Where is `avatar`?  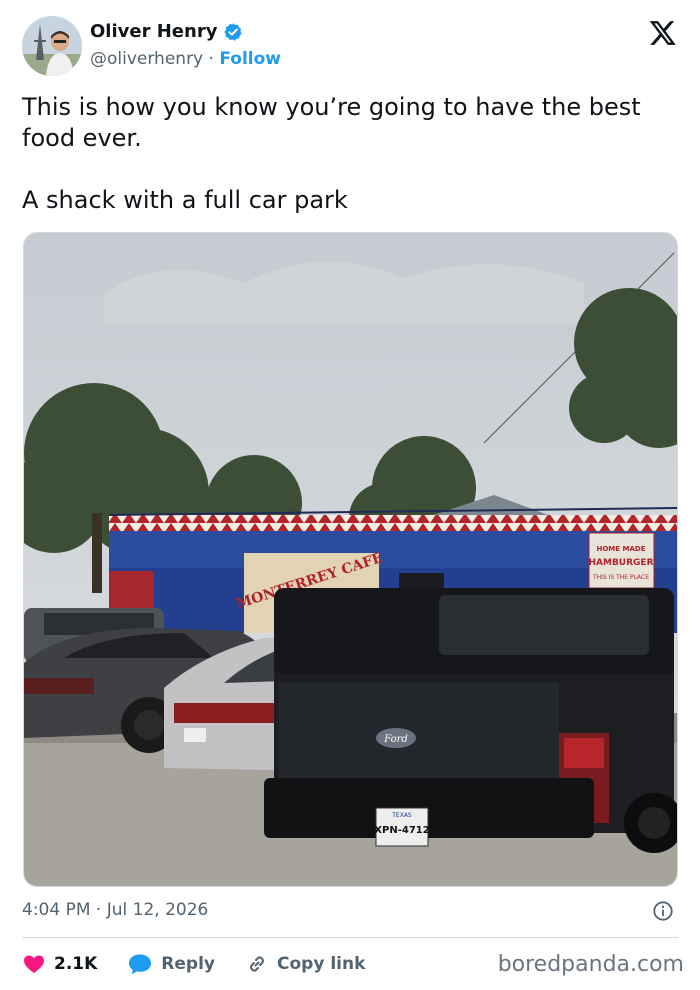 avatar is located at coordinates (52, 46).